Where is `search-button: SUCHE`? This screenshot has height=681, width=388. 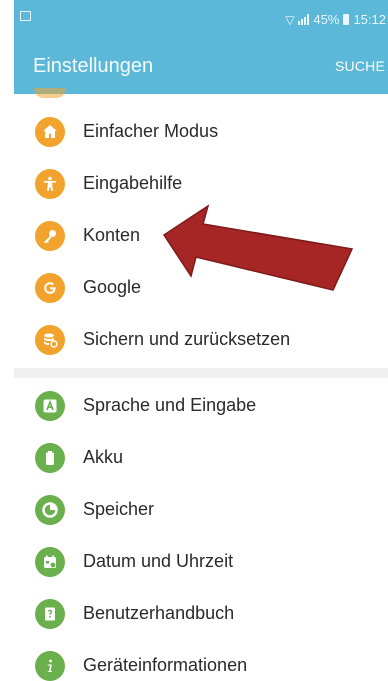
search-button: SUCHE is located at coordinates (360, 66).